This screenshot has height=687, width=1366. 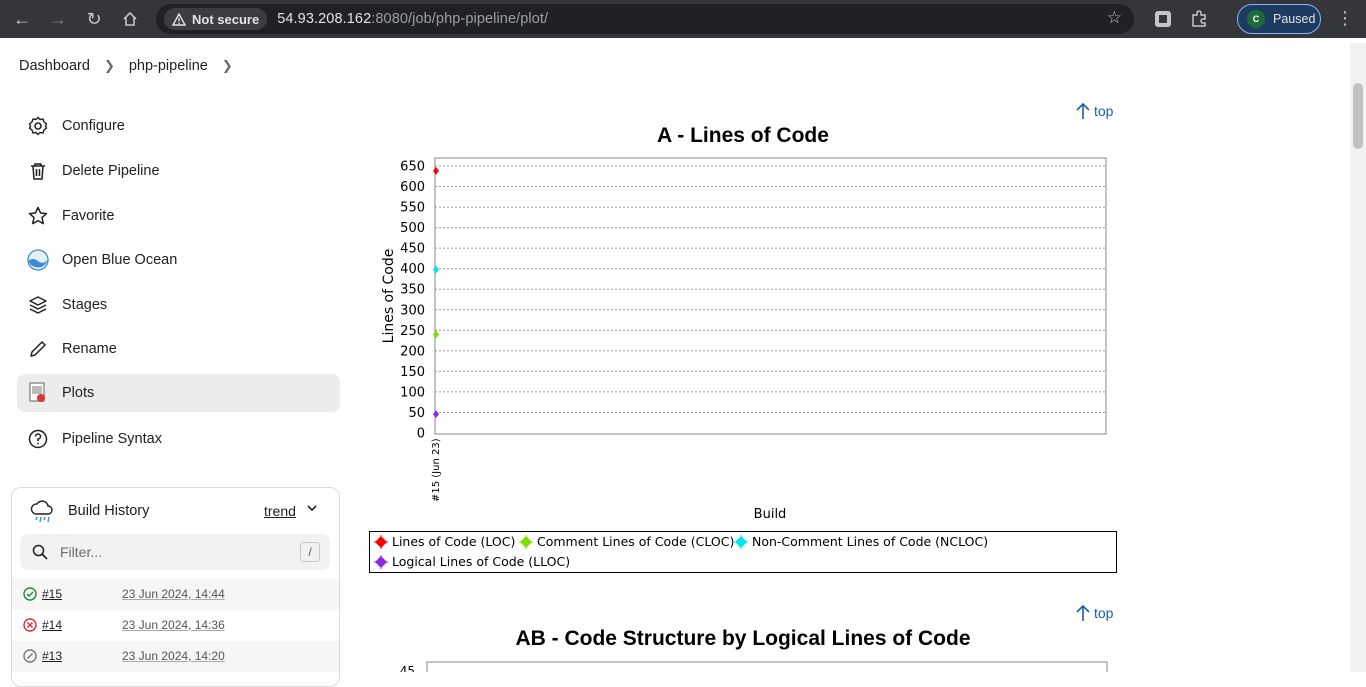 What do you see at coordinates (120, 260) in the screenshot?
I see `sidebar-item-label: Open Blue Ocean` at bounding box center [120, 260].